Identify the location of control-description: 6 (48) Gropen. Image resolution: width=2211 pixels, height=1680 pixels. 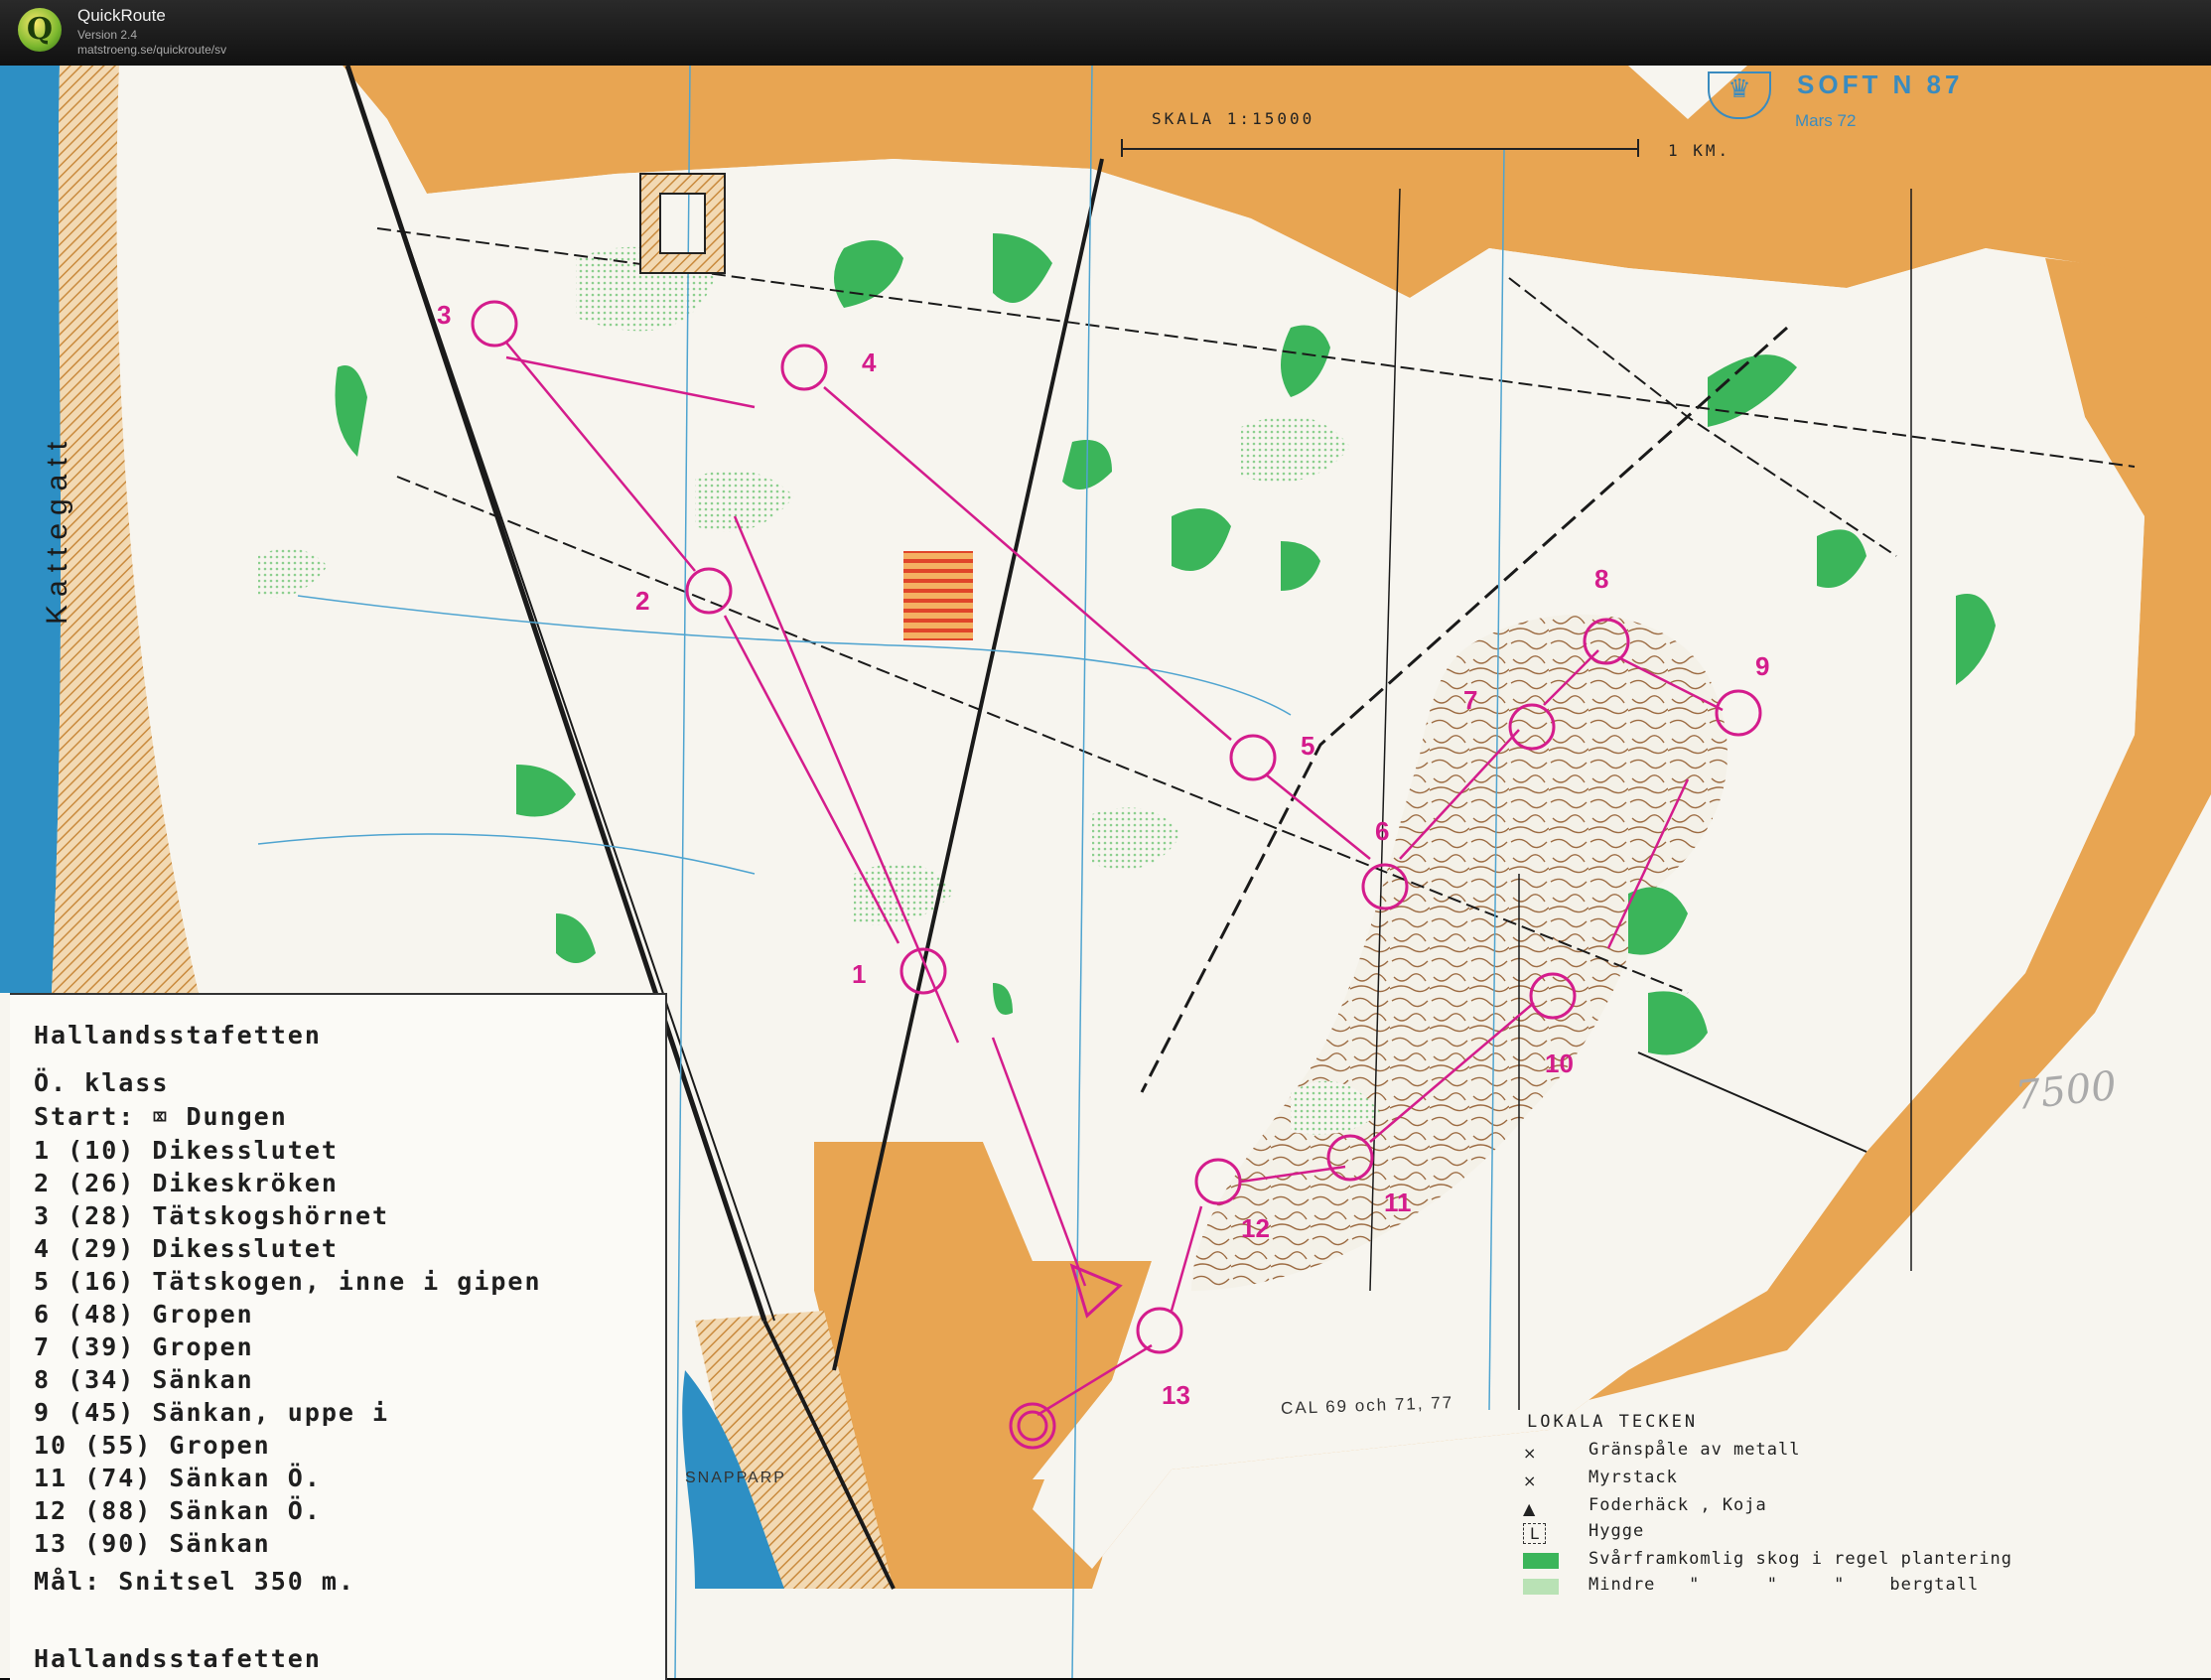
(144, 1314).